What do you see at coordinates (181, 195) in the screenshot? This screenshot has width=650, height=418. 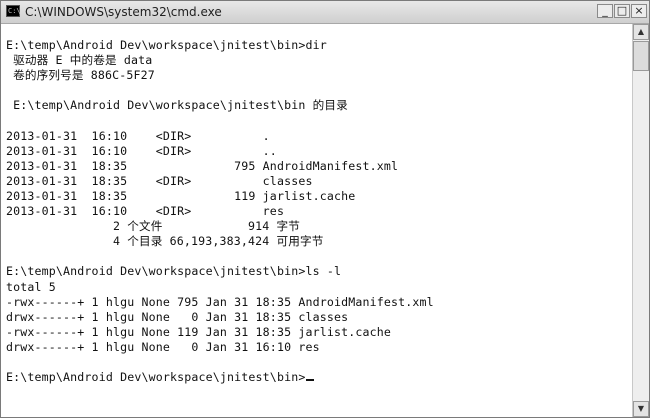 I see `console-line: 2013-01-31 18:35 119 jarlist.cache` at bounding box center [181, 195].